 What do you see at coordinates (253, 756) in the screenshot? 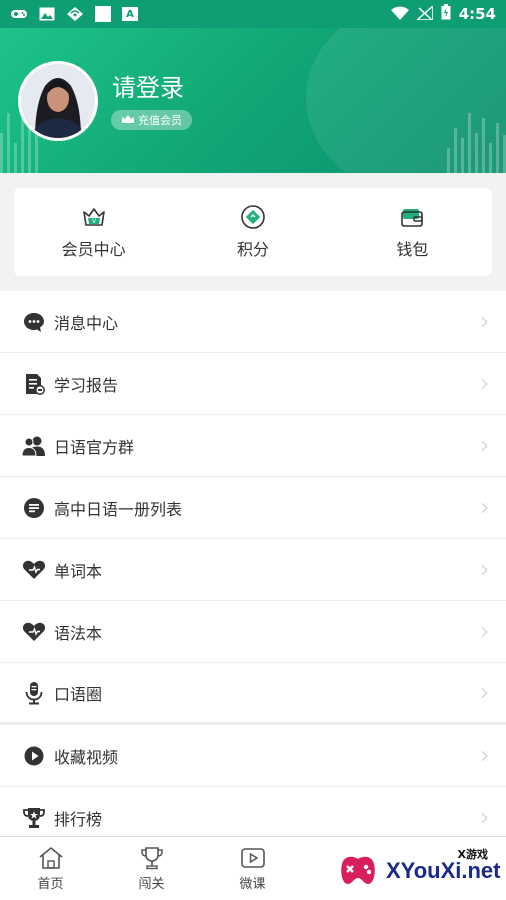
I see `menu-item-saved-videos: 收藏视频` at bounding box center [253, 756].